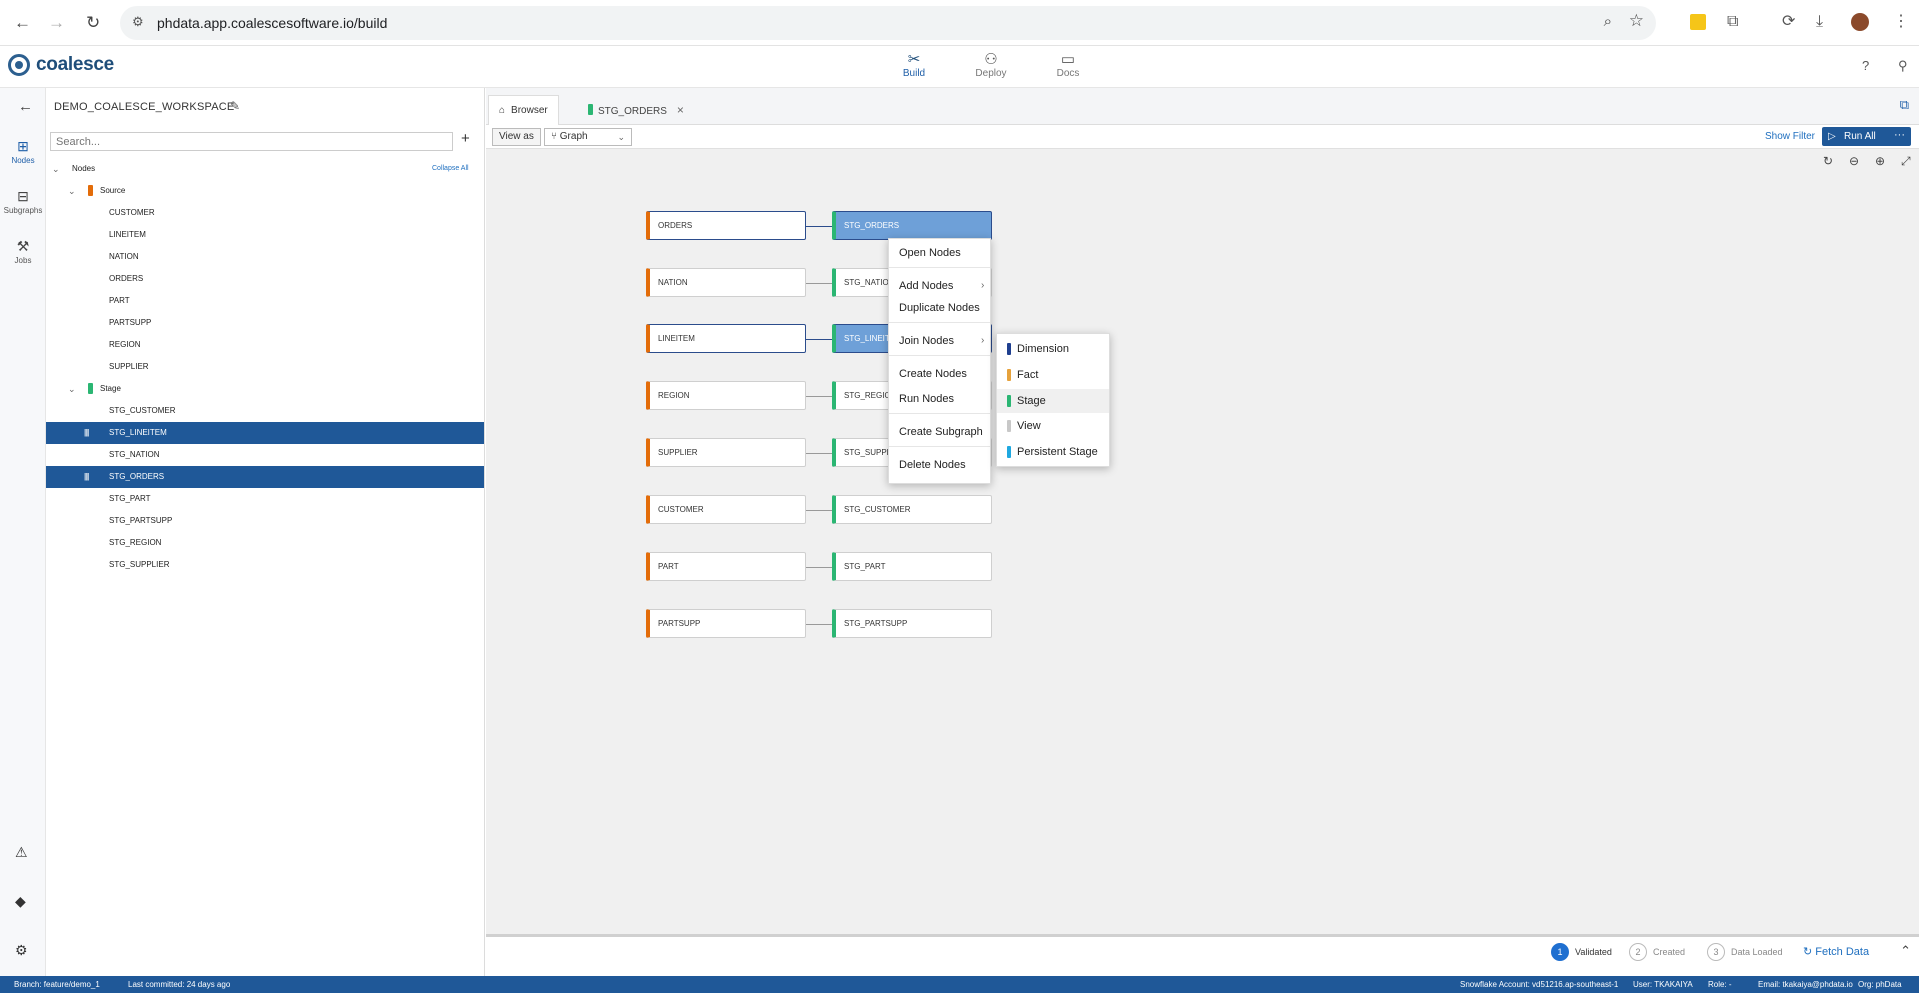 The height and width of the screenshot is (993, 1919). Describe the element at coordinates (912, 509) in the screenshot. I see `graph-node-stage: STG_CUSTOMER` at that location.